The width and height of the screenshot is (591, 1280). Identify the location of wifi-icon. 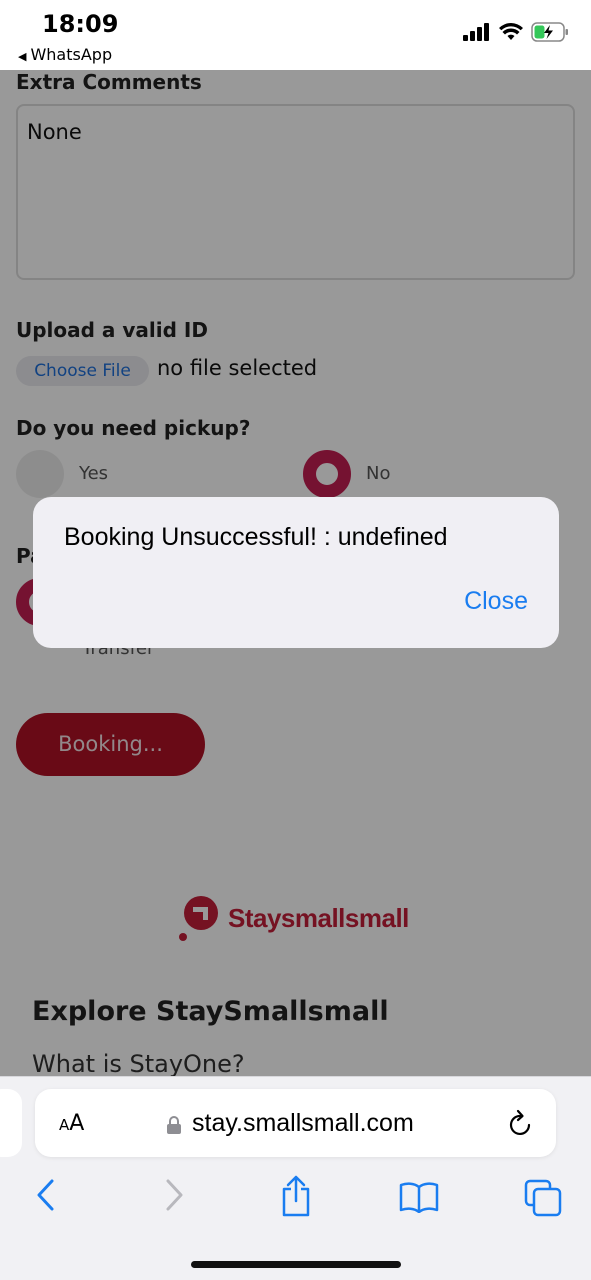
(511, 31).